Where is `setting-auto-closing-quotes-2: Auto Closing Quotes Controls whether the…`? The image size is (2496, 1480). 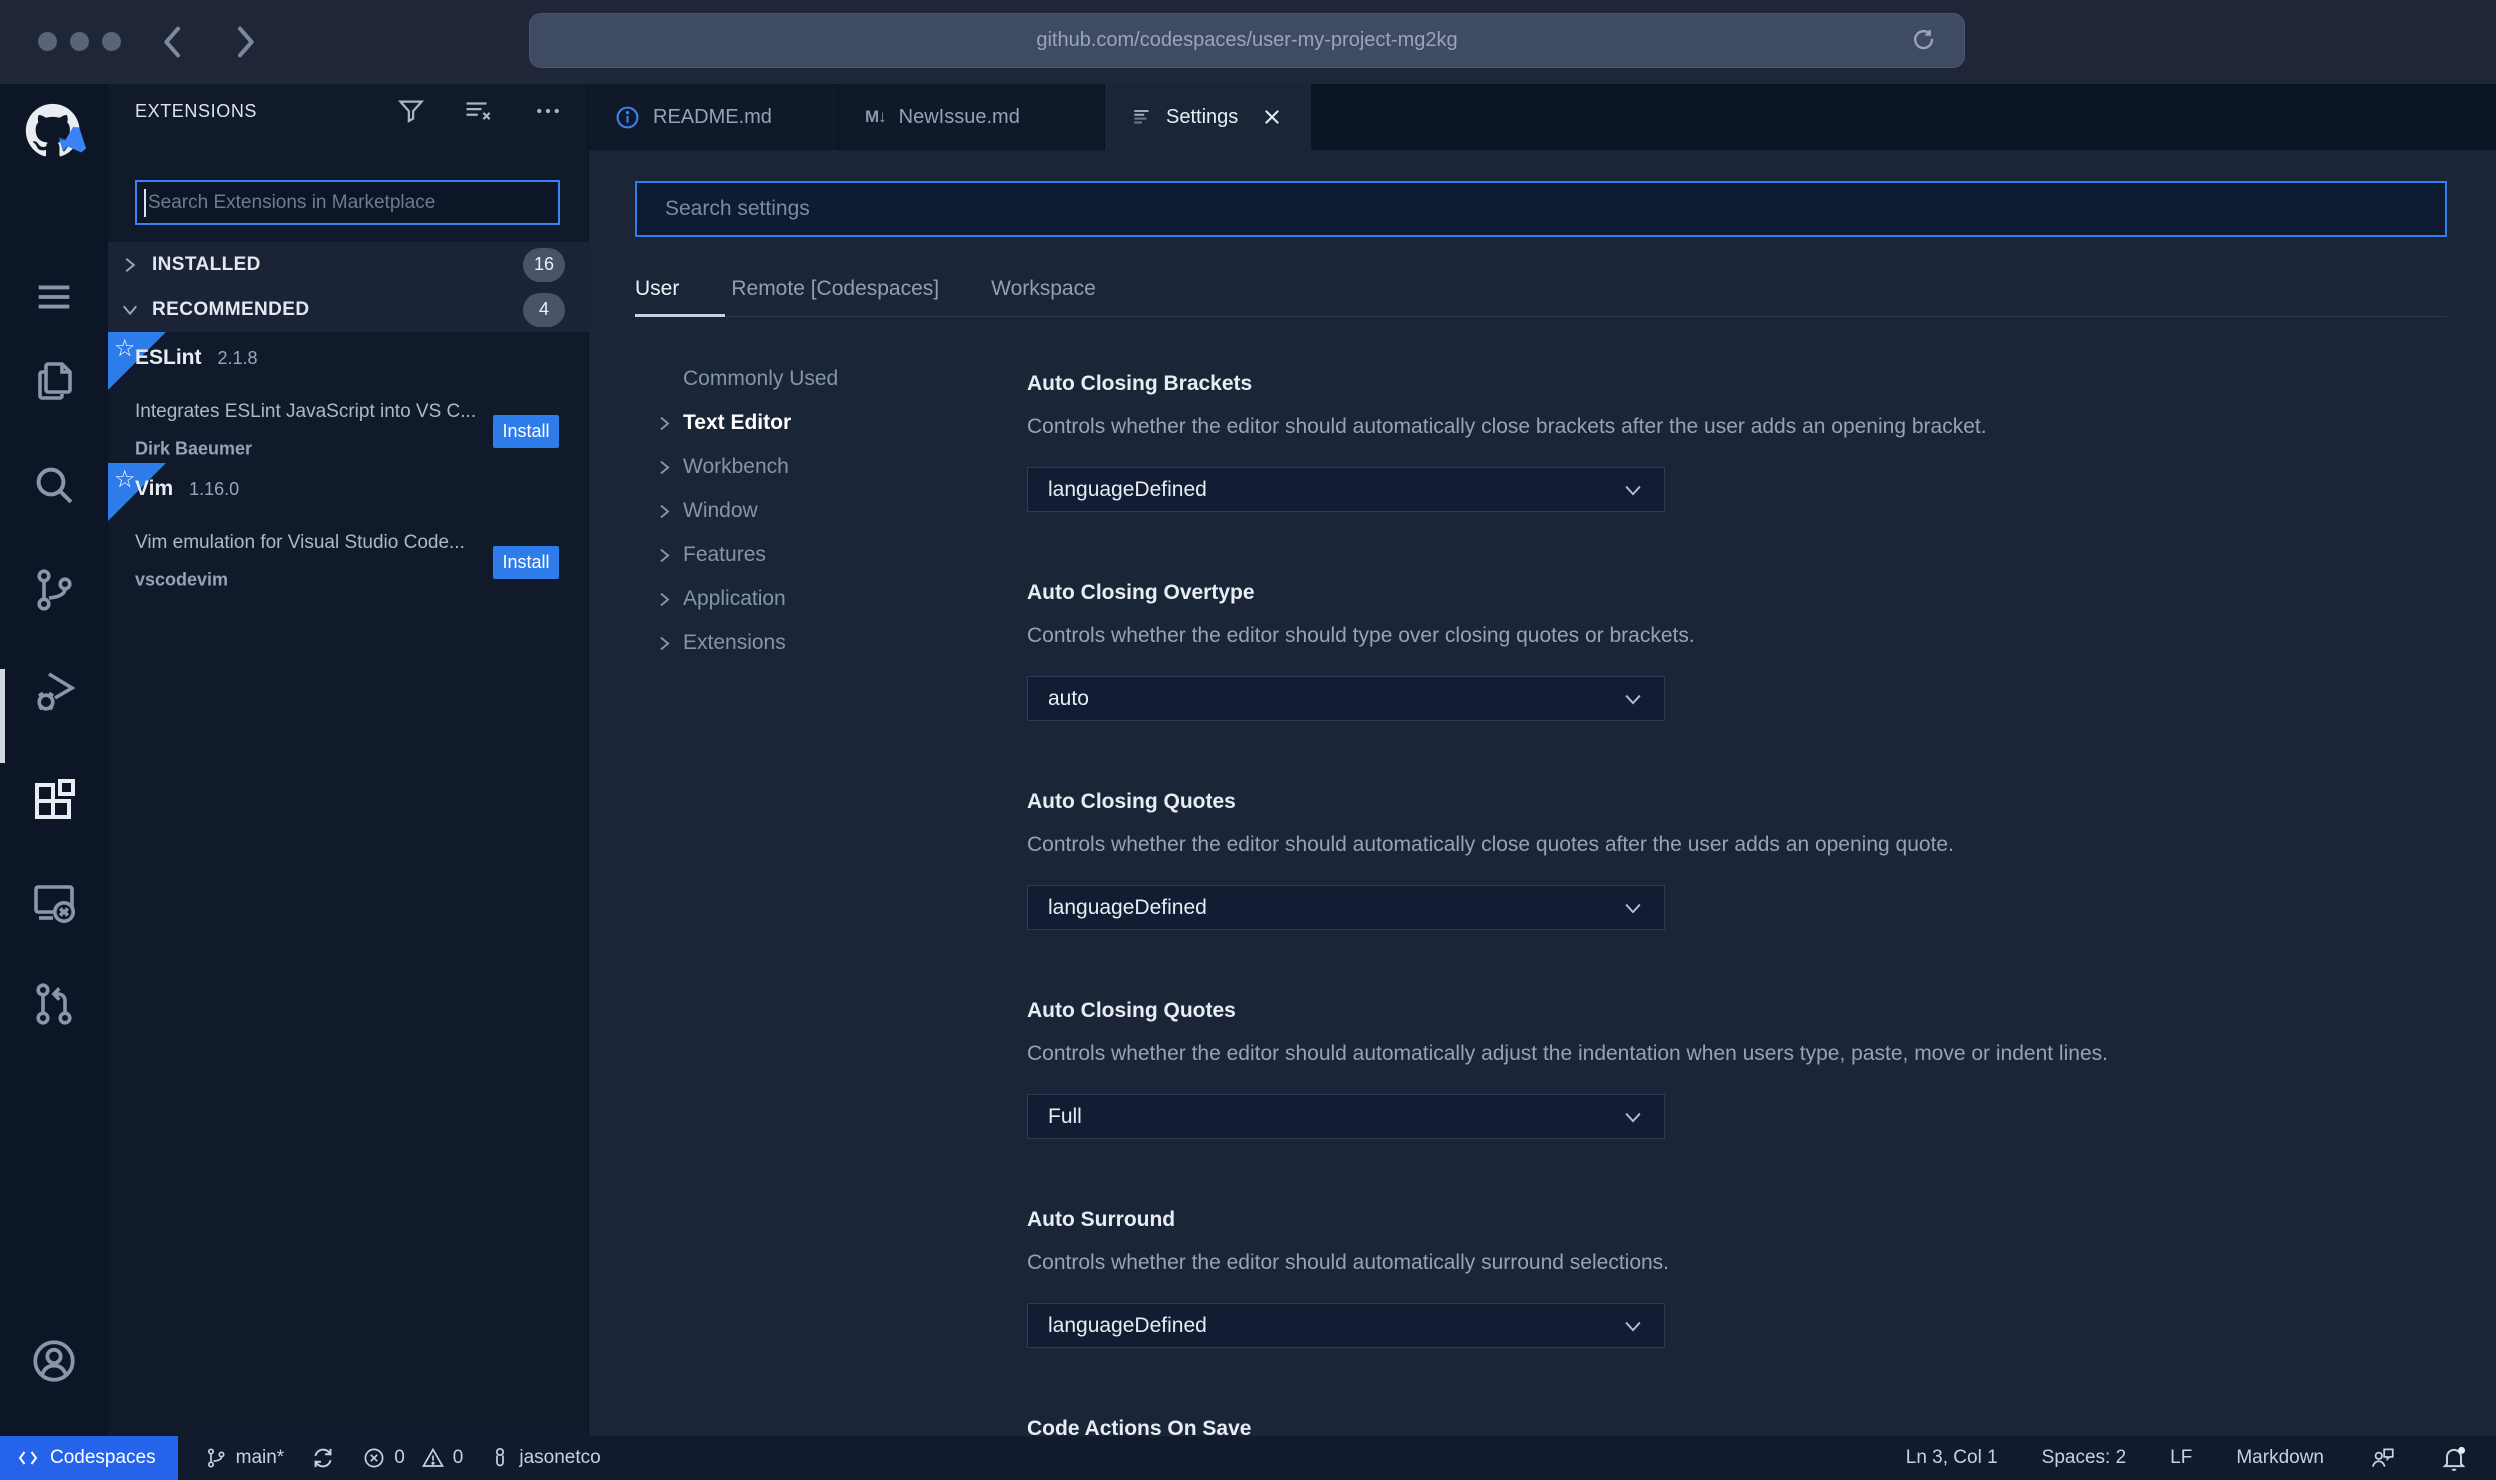 setting-auto-closing-quotes-2: Auto Closing Quotes Controls whether the… is located at coordinates (1747, 1067).